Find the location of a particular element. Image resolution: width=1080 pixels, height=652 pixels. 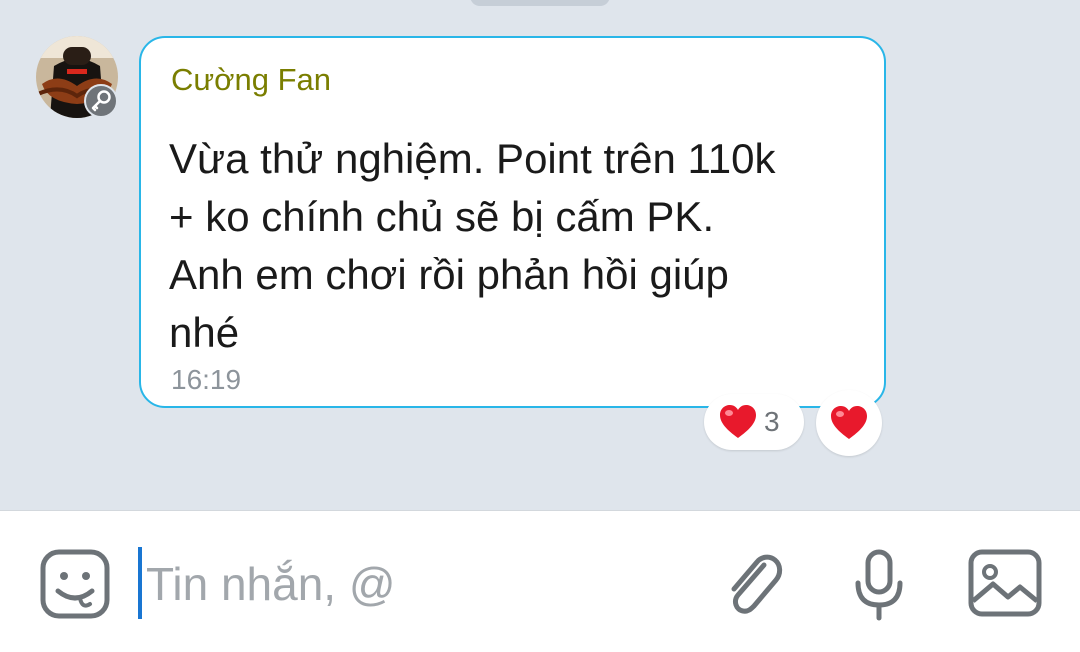

reaction-count: 3 is located at coordinates (772, 421).